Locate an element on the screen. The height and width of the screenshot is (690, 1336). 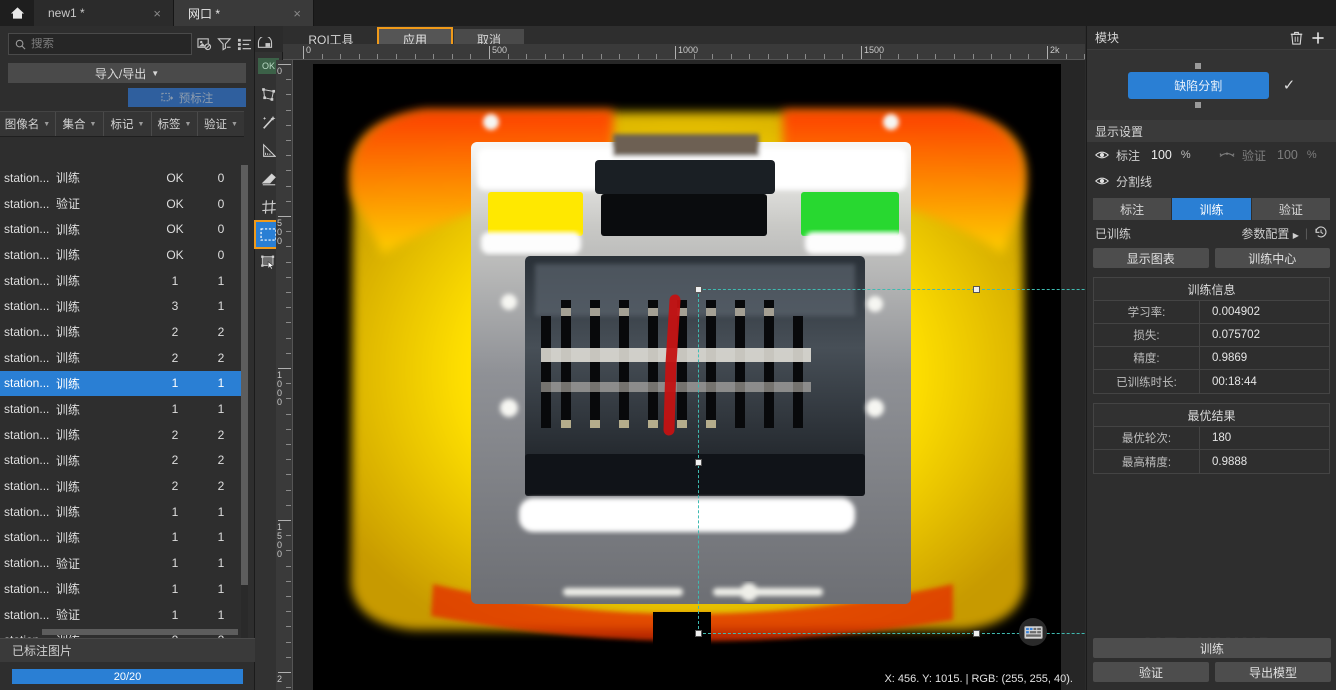
export-model-button: 导出模型 is located at coordinates (1273, 672).